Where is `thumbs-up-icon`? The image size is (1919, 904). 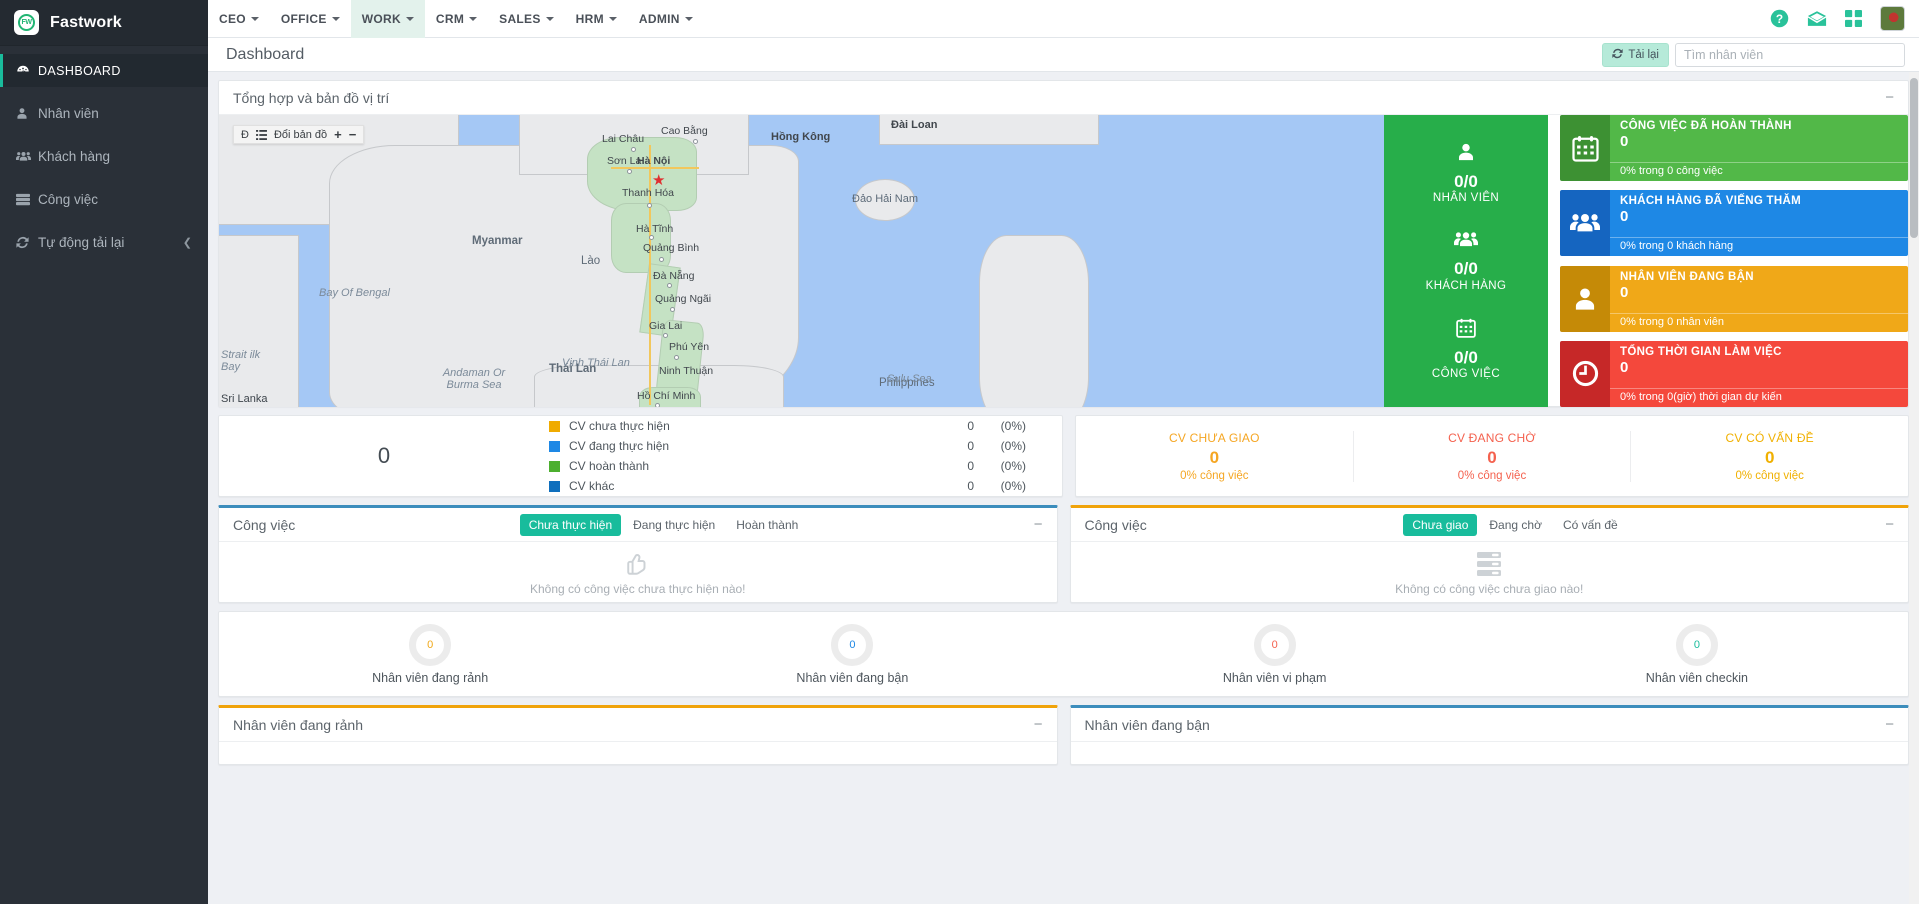 thumbs-up-icon is located at coordinates (638, 565).